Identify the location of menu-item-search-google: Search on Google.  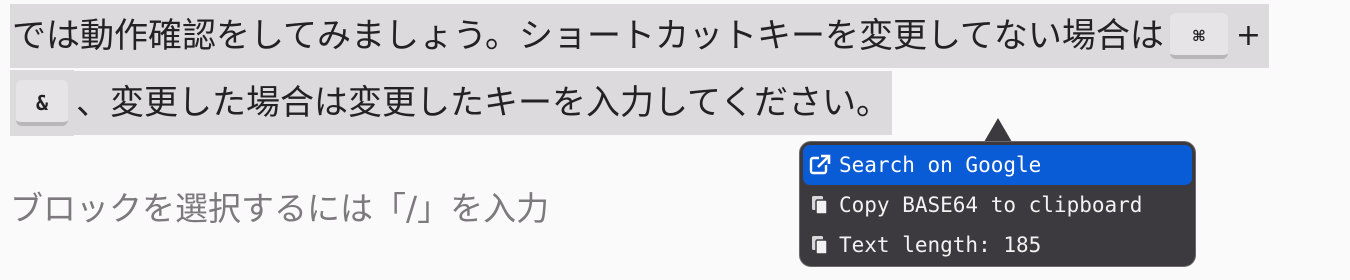
(997, 165).